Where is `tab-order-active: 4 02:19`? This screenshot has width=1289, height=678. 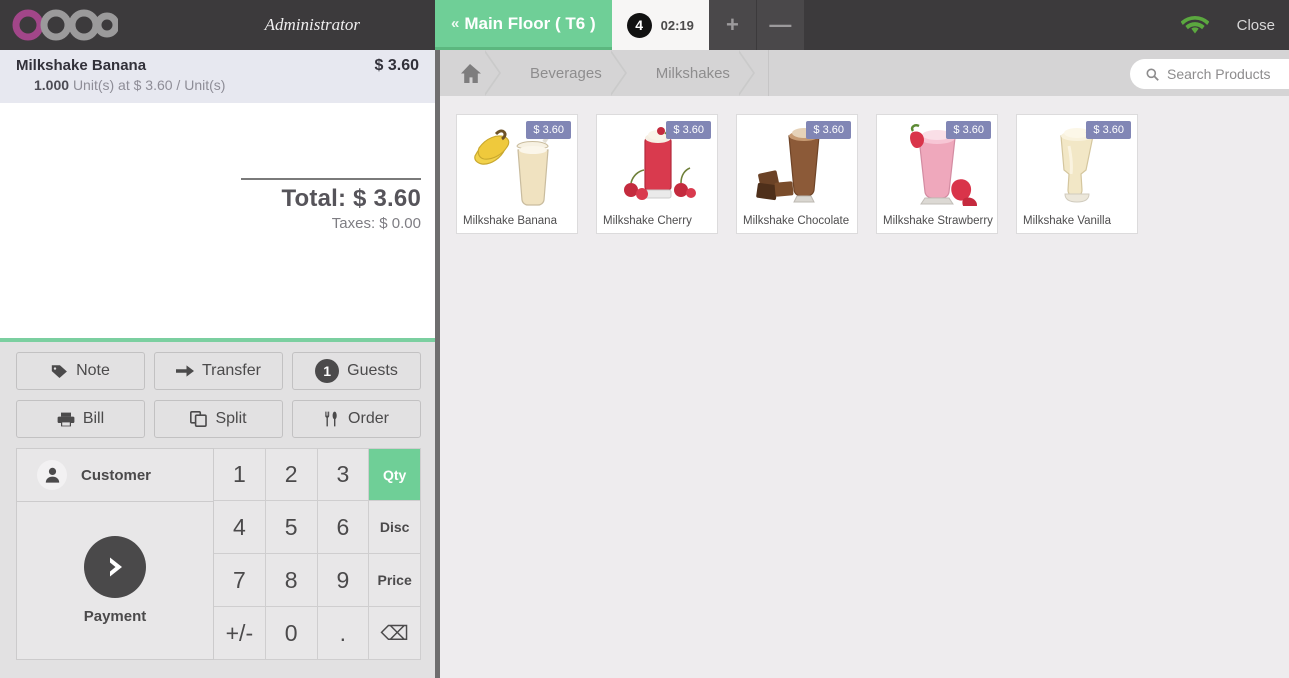 tab-order-active: 4 02:19 is located at coordinates (660, 25).